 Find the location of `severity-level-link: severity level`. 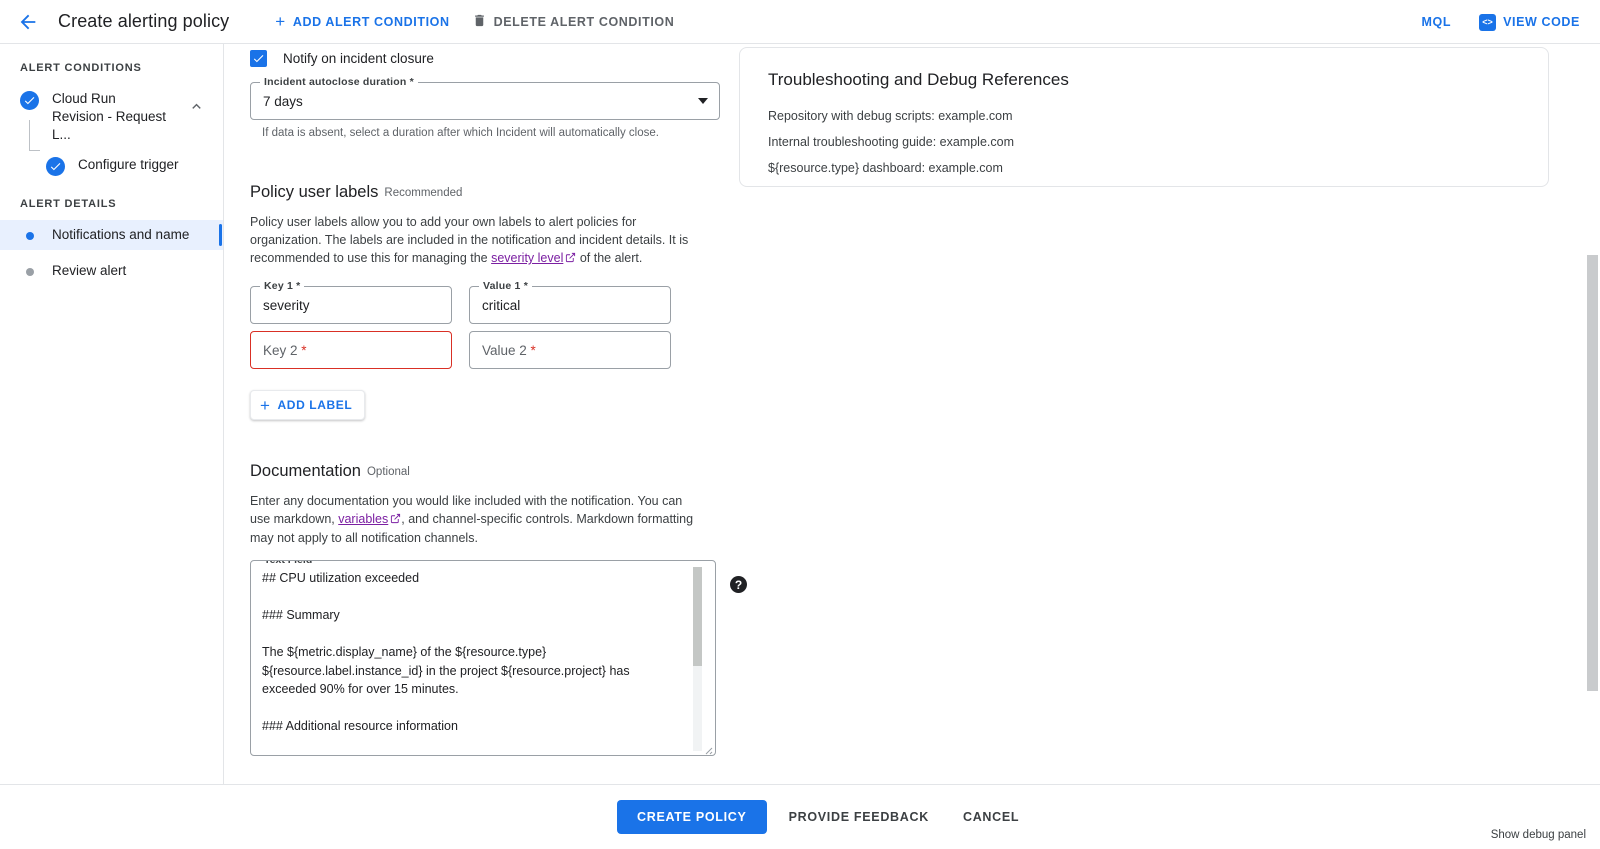

severity-level-link: severity level is located at coordinates (527, 258).